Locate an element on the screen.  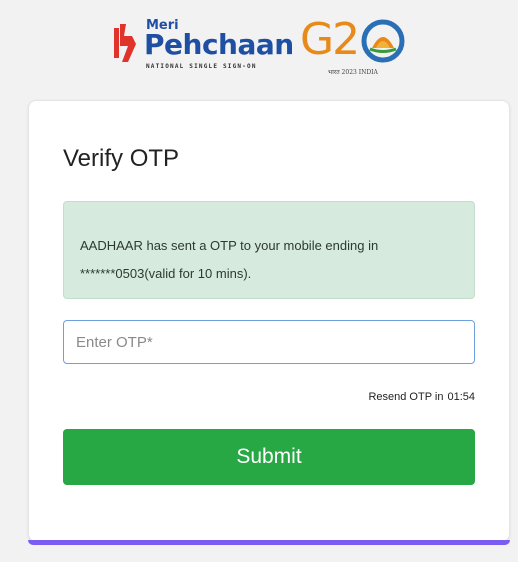
meri-pehchaan-logo: Meri Pehchaan NATIONAL SINGLE SIGN-ON is located at coordinates (202, 46).